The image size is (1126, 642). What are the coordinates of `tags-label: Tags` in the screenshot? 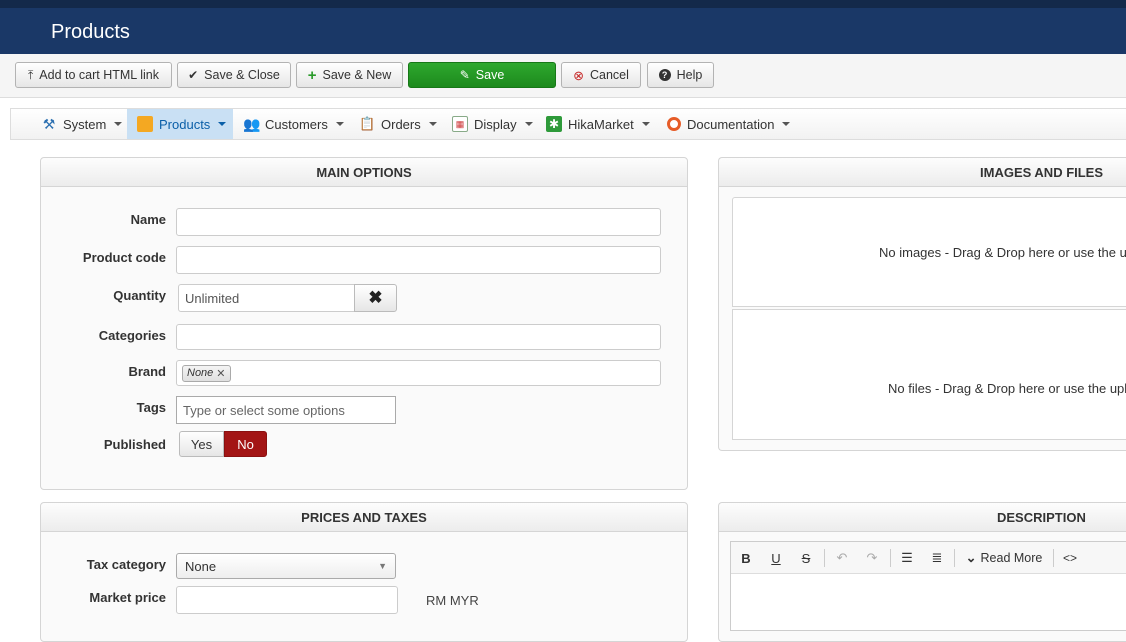 It's located at (151, 407).